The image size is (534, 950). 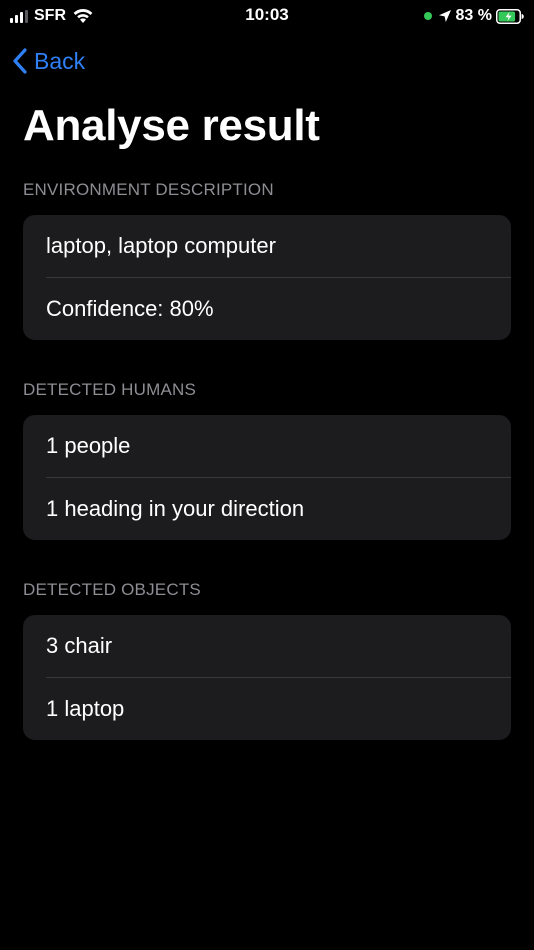 I want to click on list-item: laptop, laptop computer, so click(x=267, y=246).